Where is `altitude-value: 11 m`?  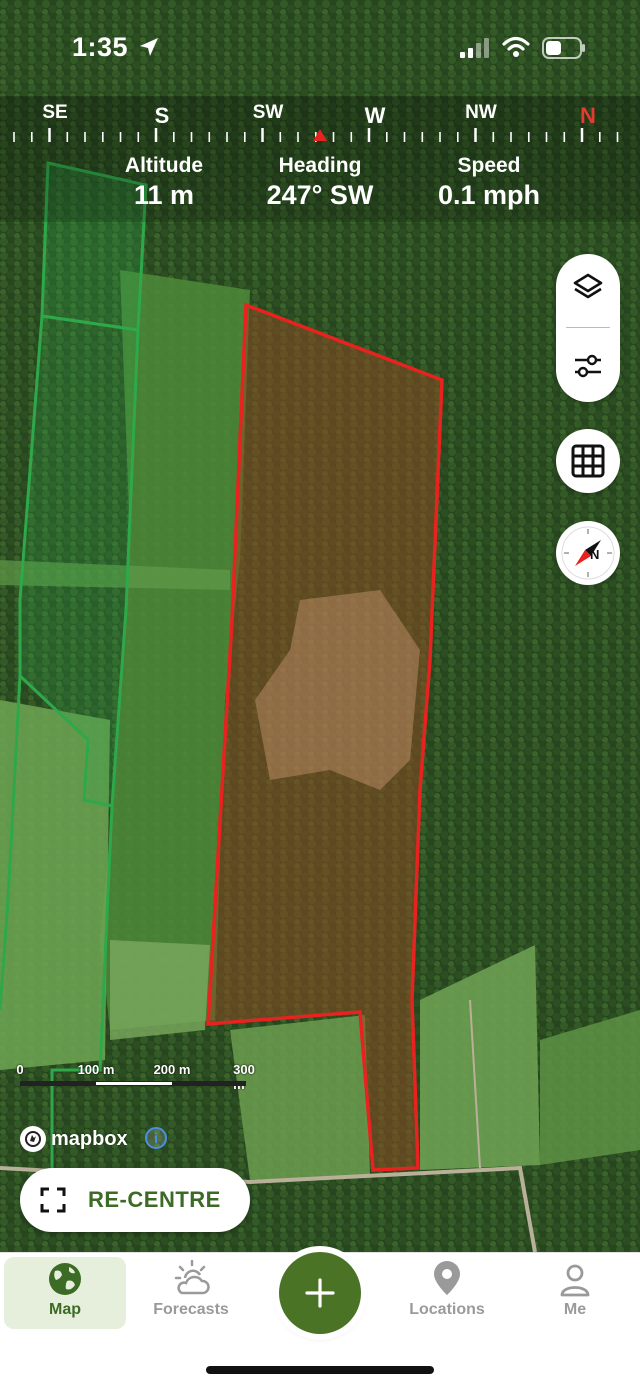
altitude-value: 11 m is located at coordinates (164, 195).